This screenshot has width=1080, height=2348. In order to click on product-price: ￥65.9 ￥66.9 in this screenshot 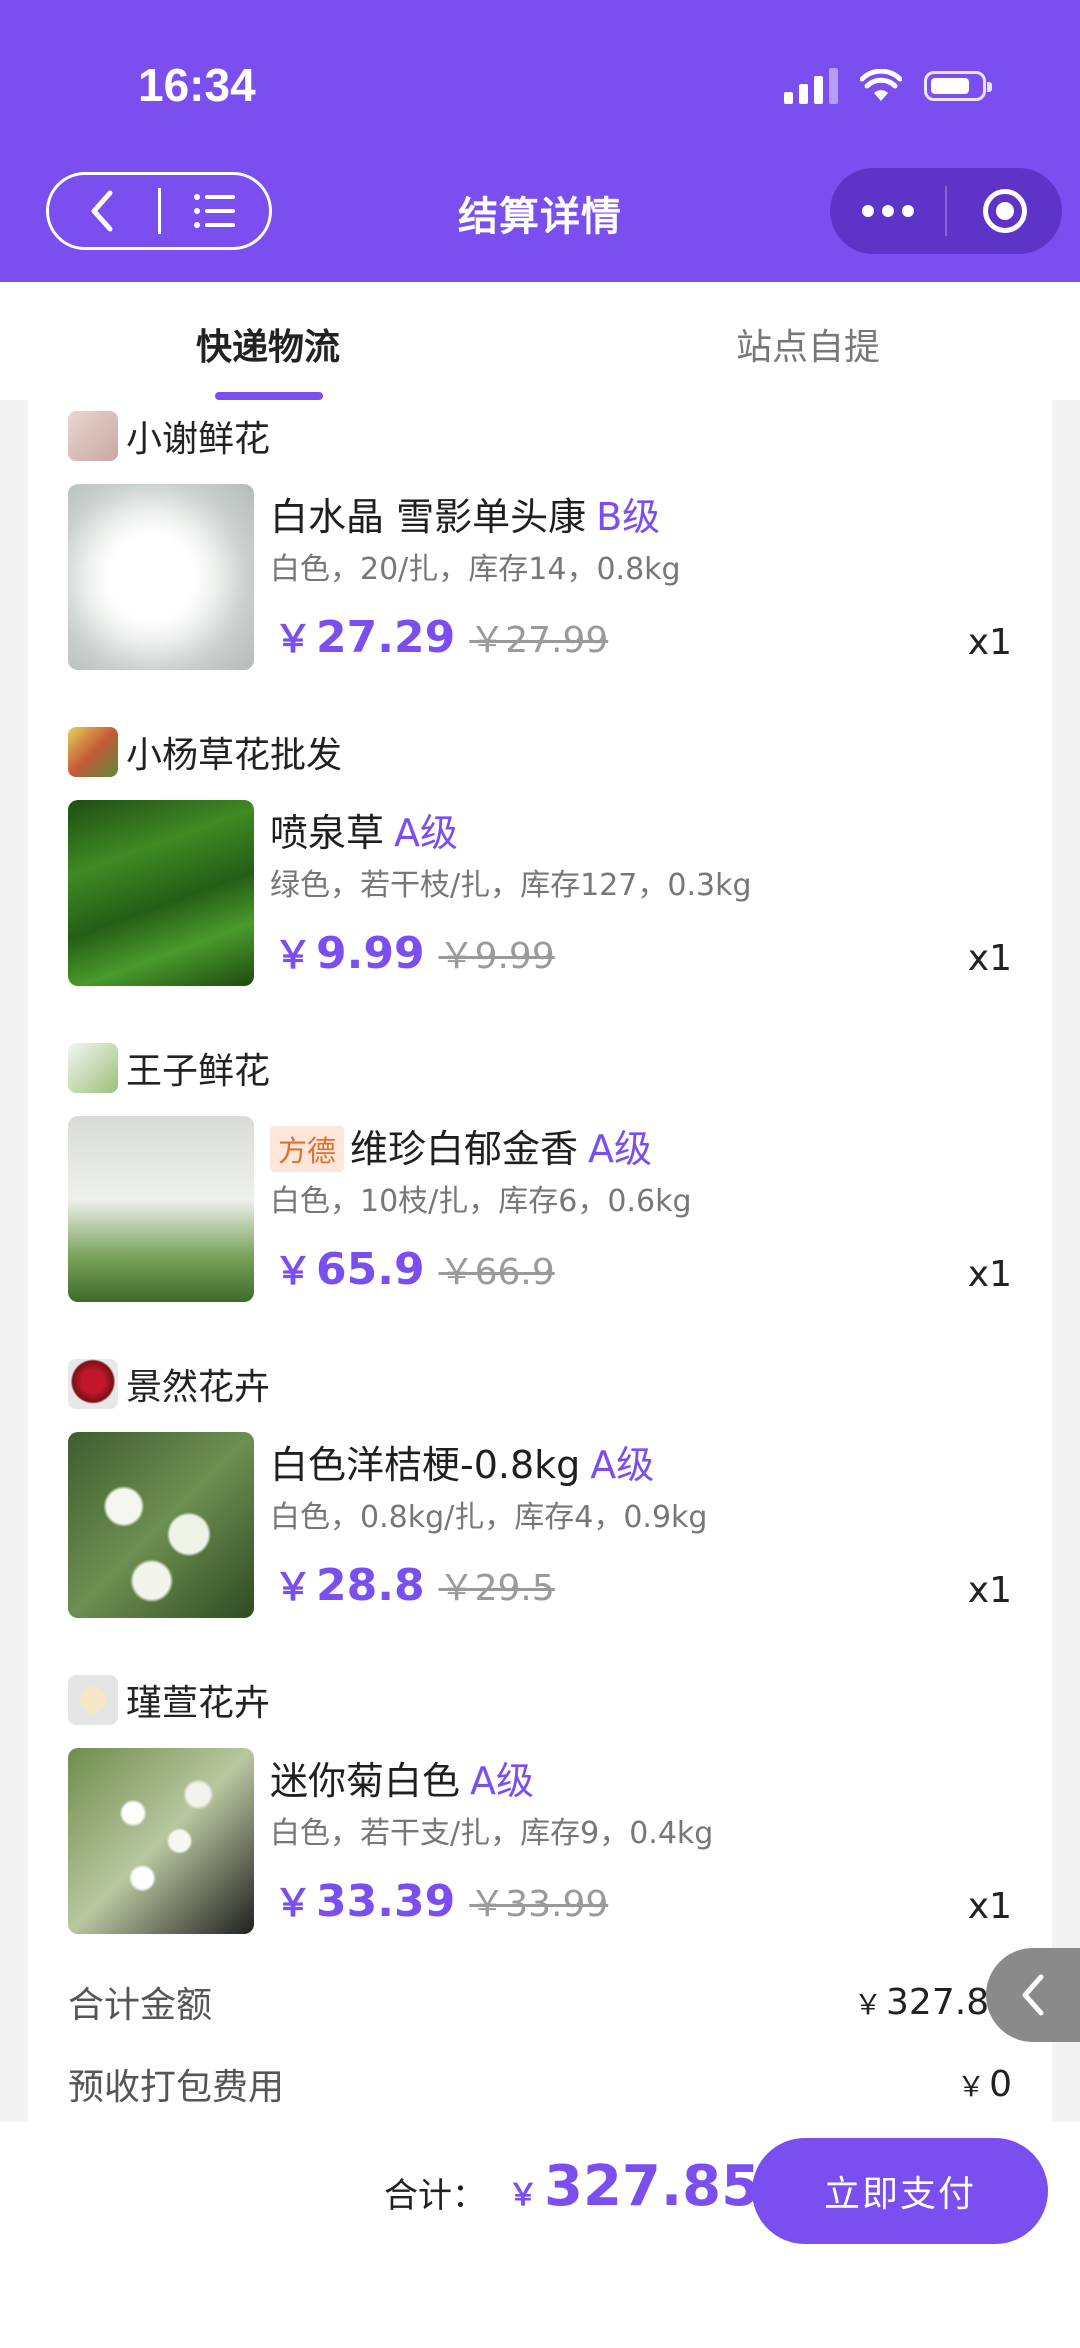, I will do `click(414, 1267)`.